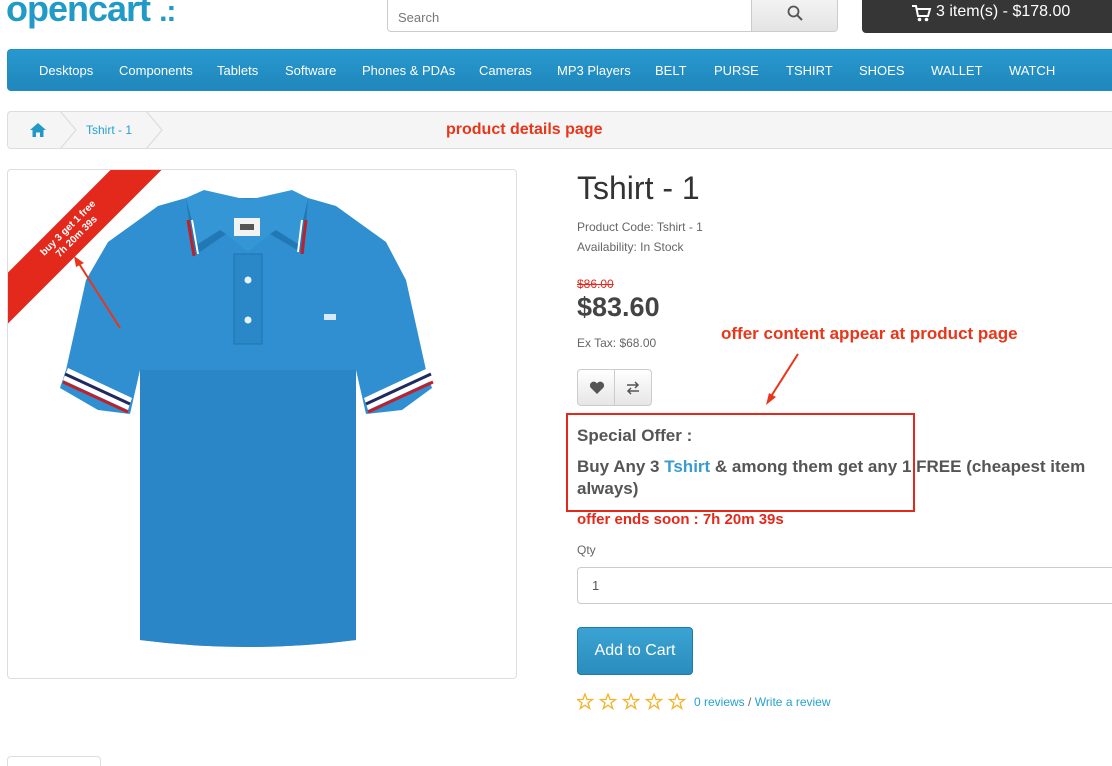 The image size is (1112, 766). I want to click on menu-item-watch: WATCH, so click(1032, 70).